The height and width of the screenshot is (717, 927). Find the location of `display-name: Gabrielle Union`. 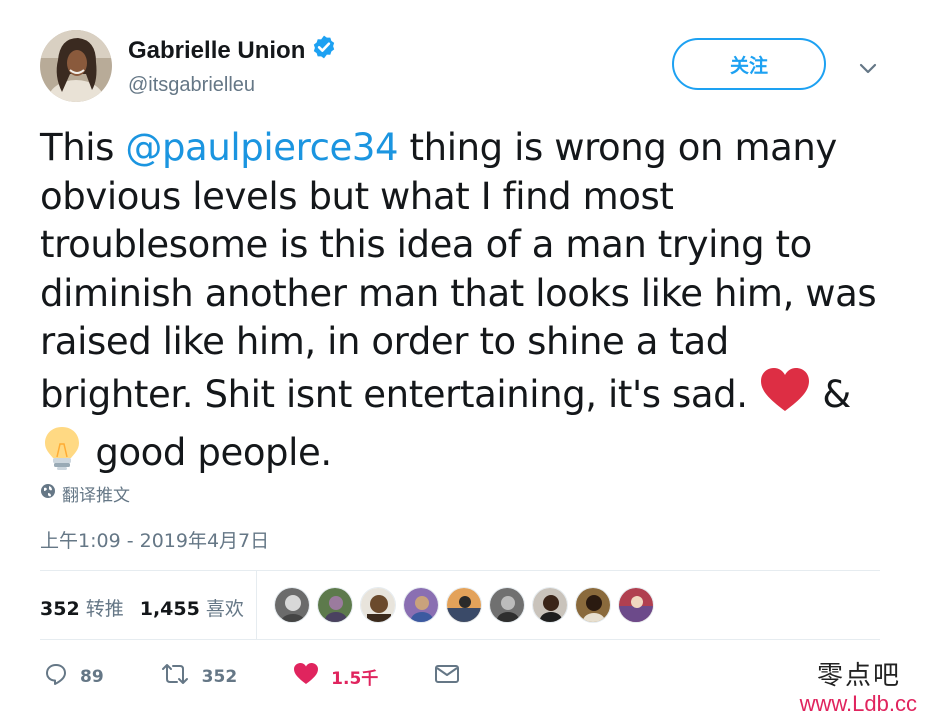

display-name: Gabrielle Union is located at coordinates (216, 51).